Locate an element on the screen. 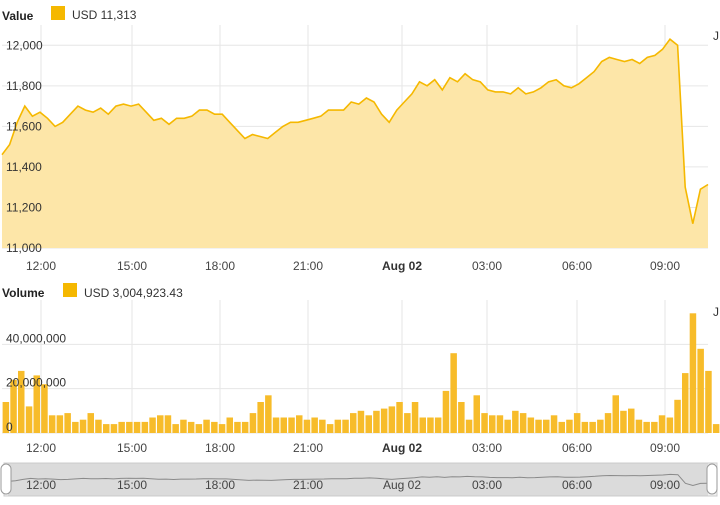 The width and height of the screenshot is (720, 505). volume-legend-label: USD 3,004,923.43 is located at coordinates (133, 293).